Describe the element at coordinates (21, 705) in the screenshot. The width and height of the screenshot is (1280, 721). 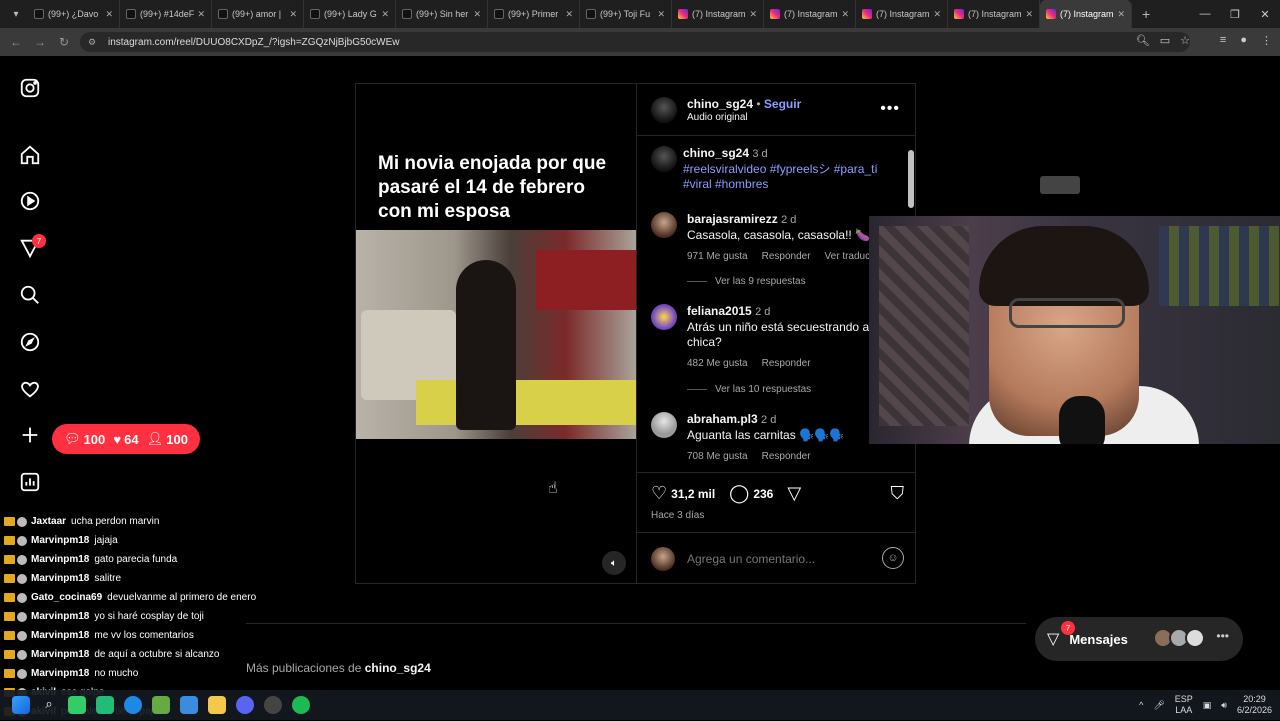
I see `start-icon` at that location.